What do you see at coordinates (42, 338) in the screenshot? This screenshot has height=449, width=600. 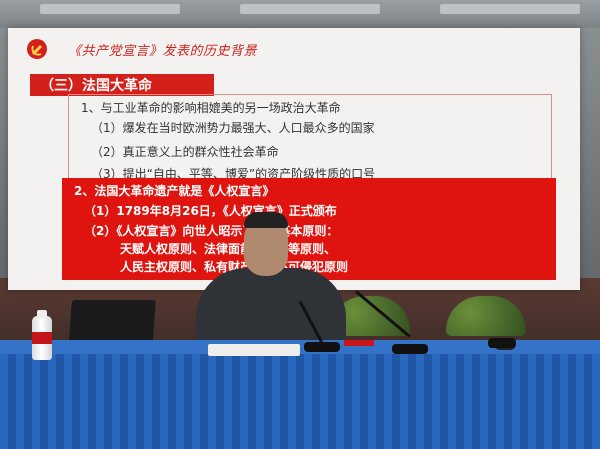 I see `bottle-label` at bounding box center [42, 338].